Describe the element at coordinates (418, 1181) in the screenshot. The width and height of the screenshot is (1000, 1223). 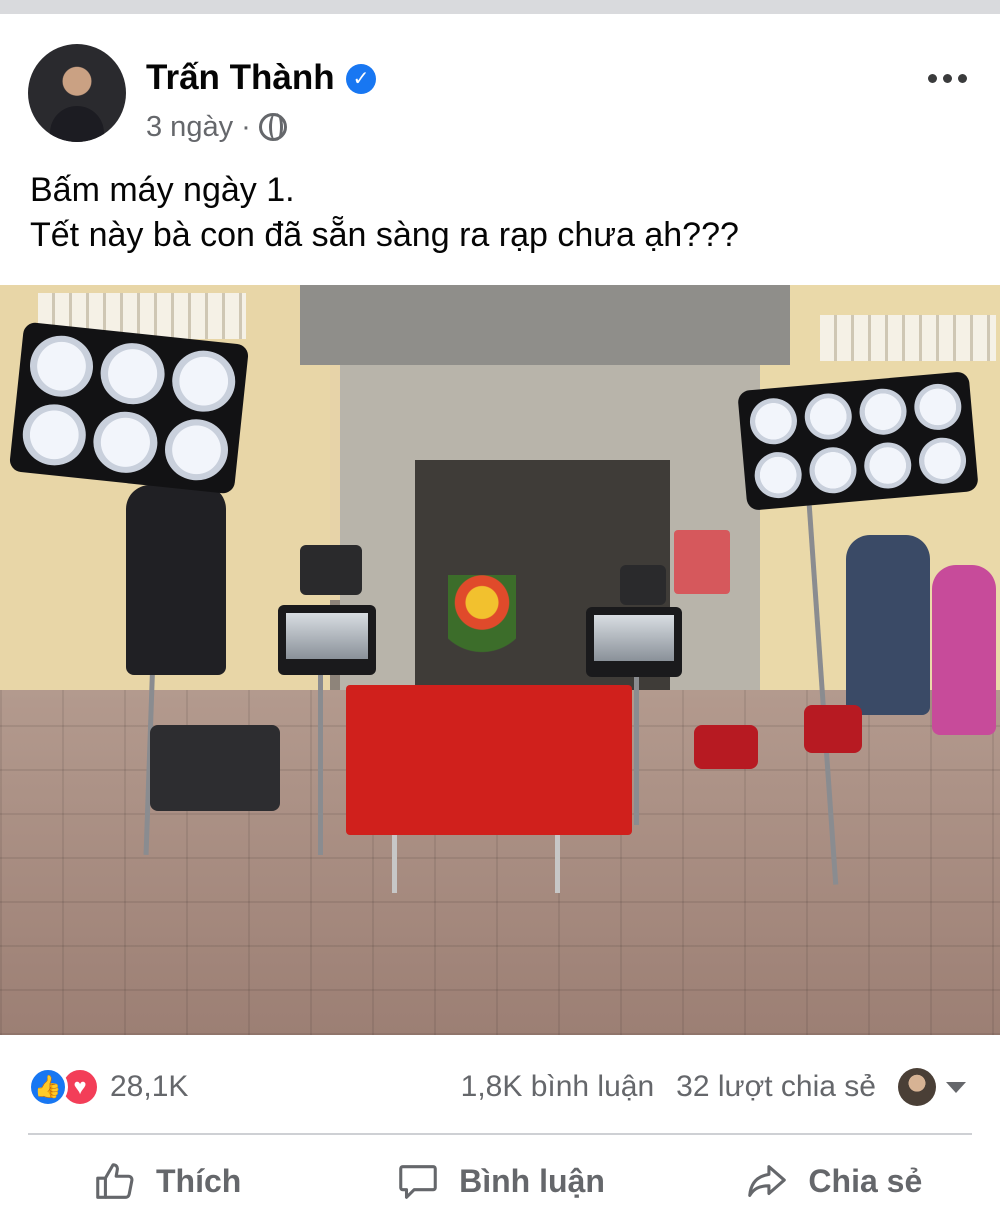
I see `speech-bubble-icon` at that location.